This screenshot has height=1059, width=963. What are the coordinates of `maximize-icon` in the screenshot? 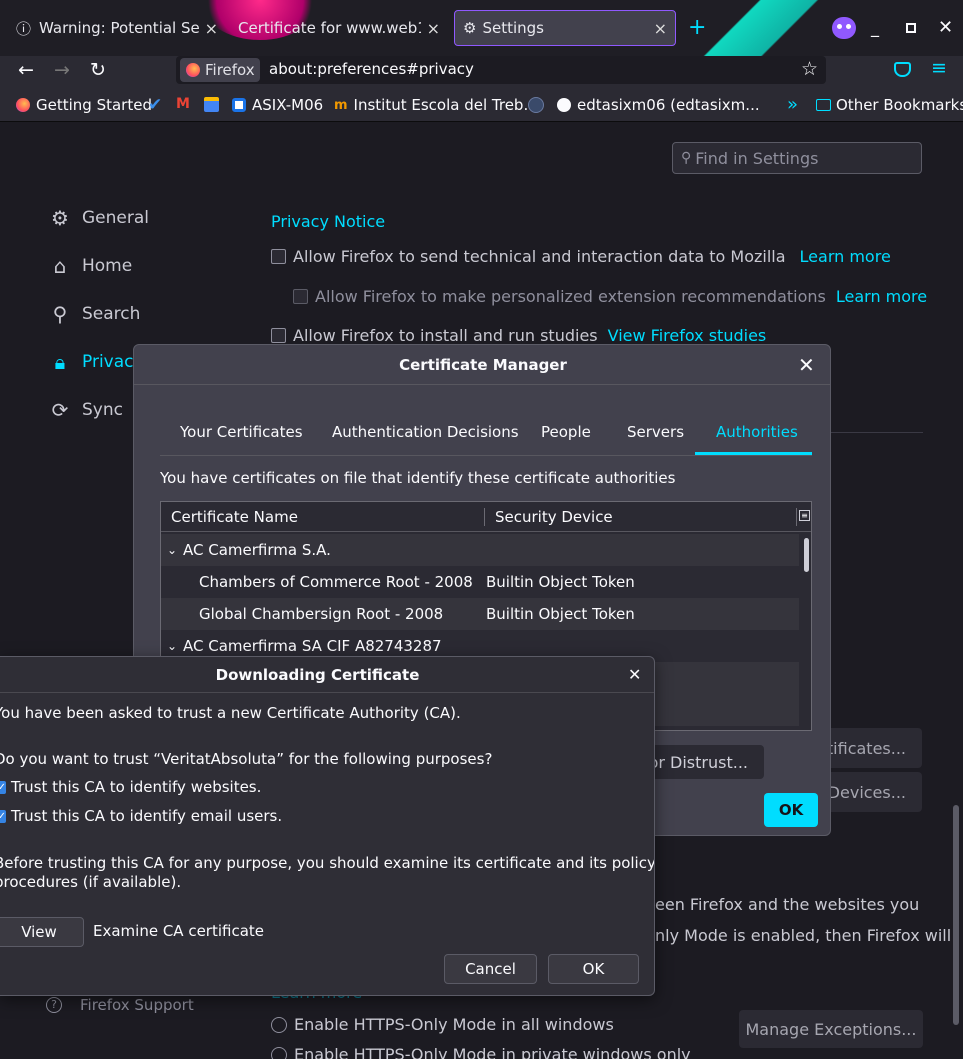 It's located at (911, 28).